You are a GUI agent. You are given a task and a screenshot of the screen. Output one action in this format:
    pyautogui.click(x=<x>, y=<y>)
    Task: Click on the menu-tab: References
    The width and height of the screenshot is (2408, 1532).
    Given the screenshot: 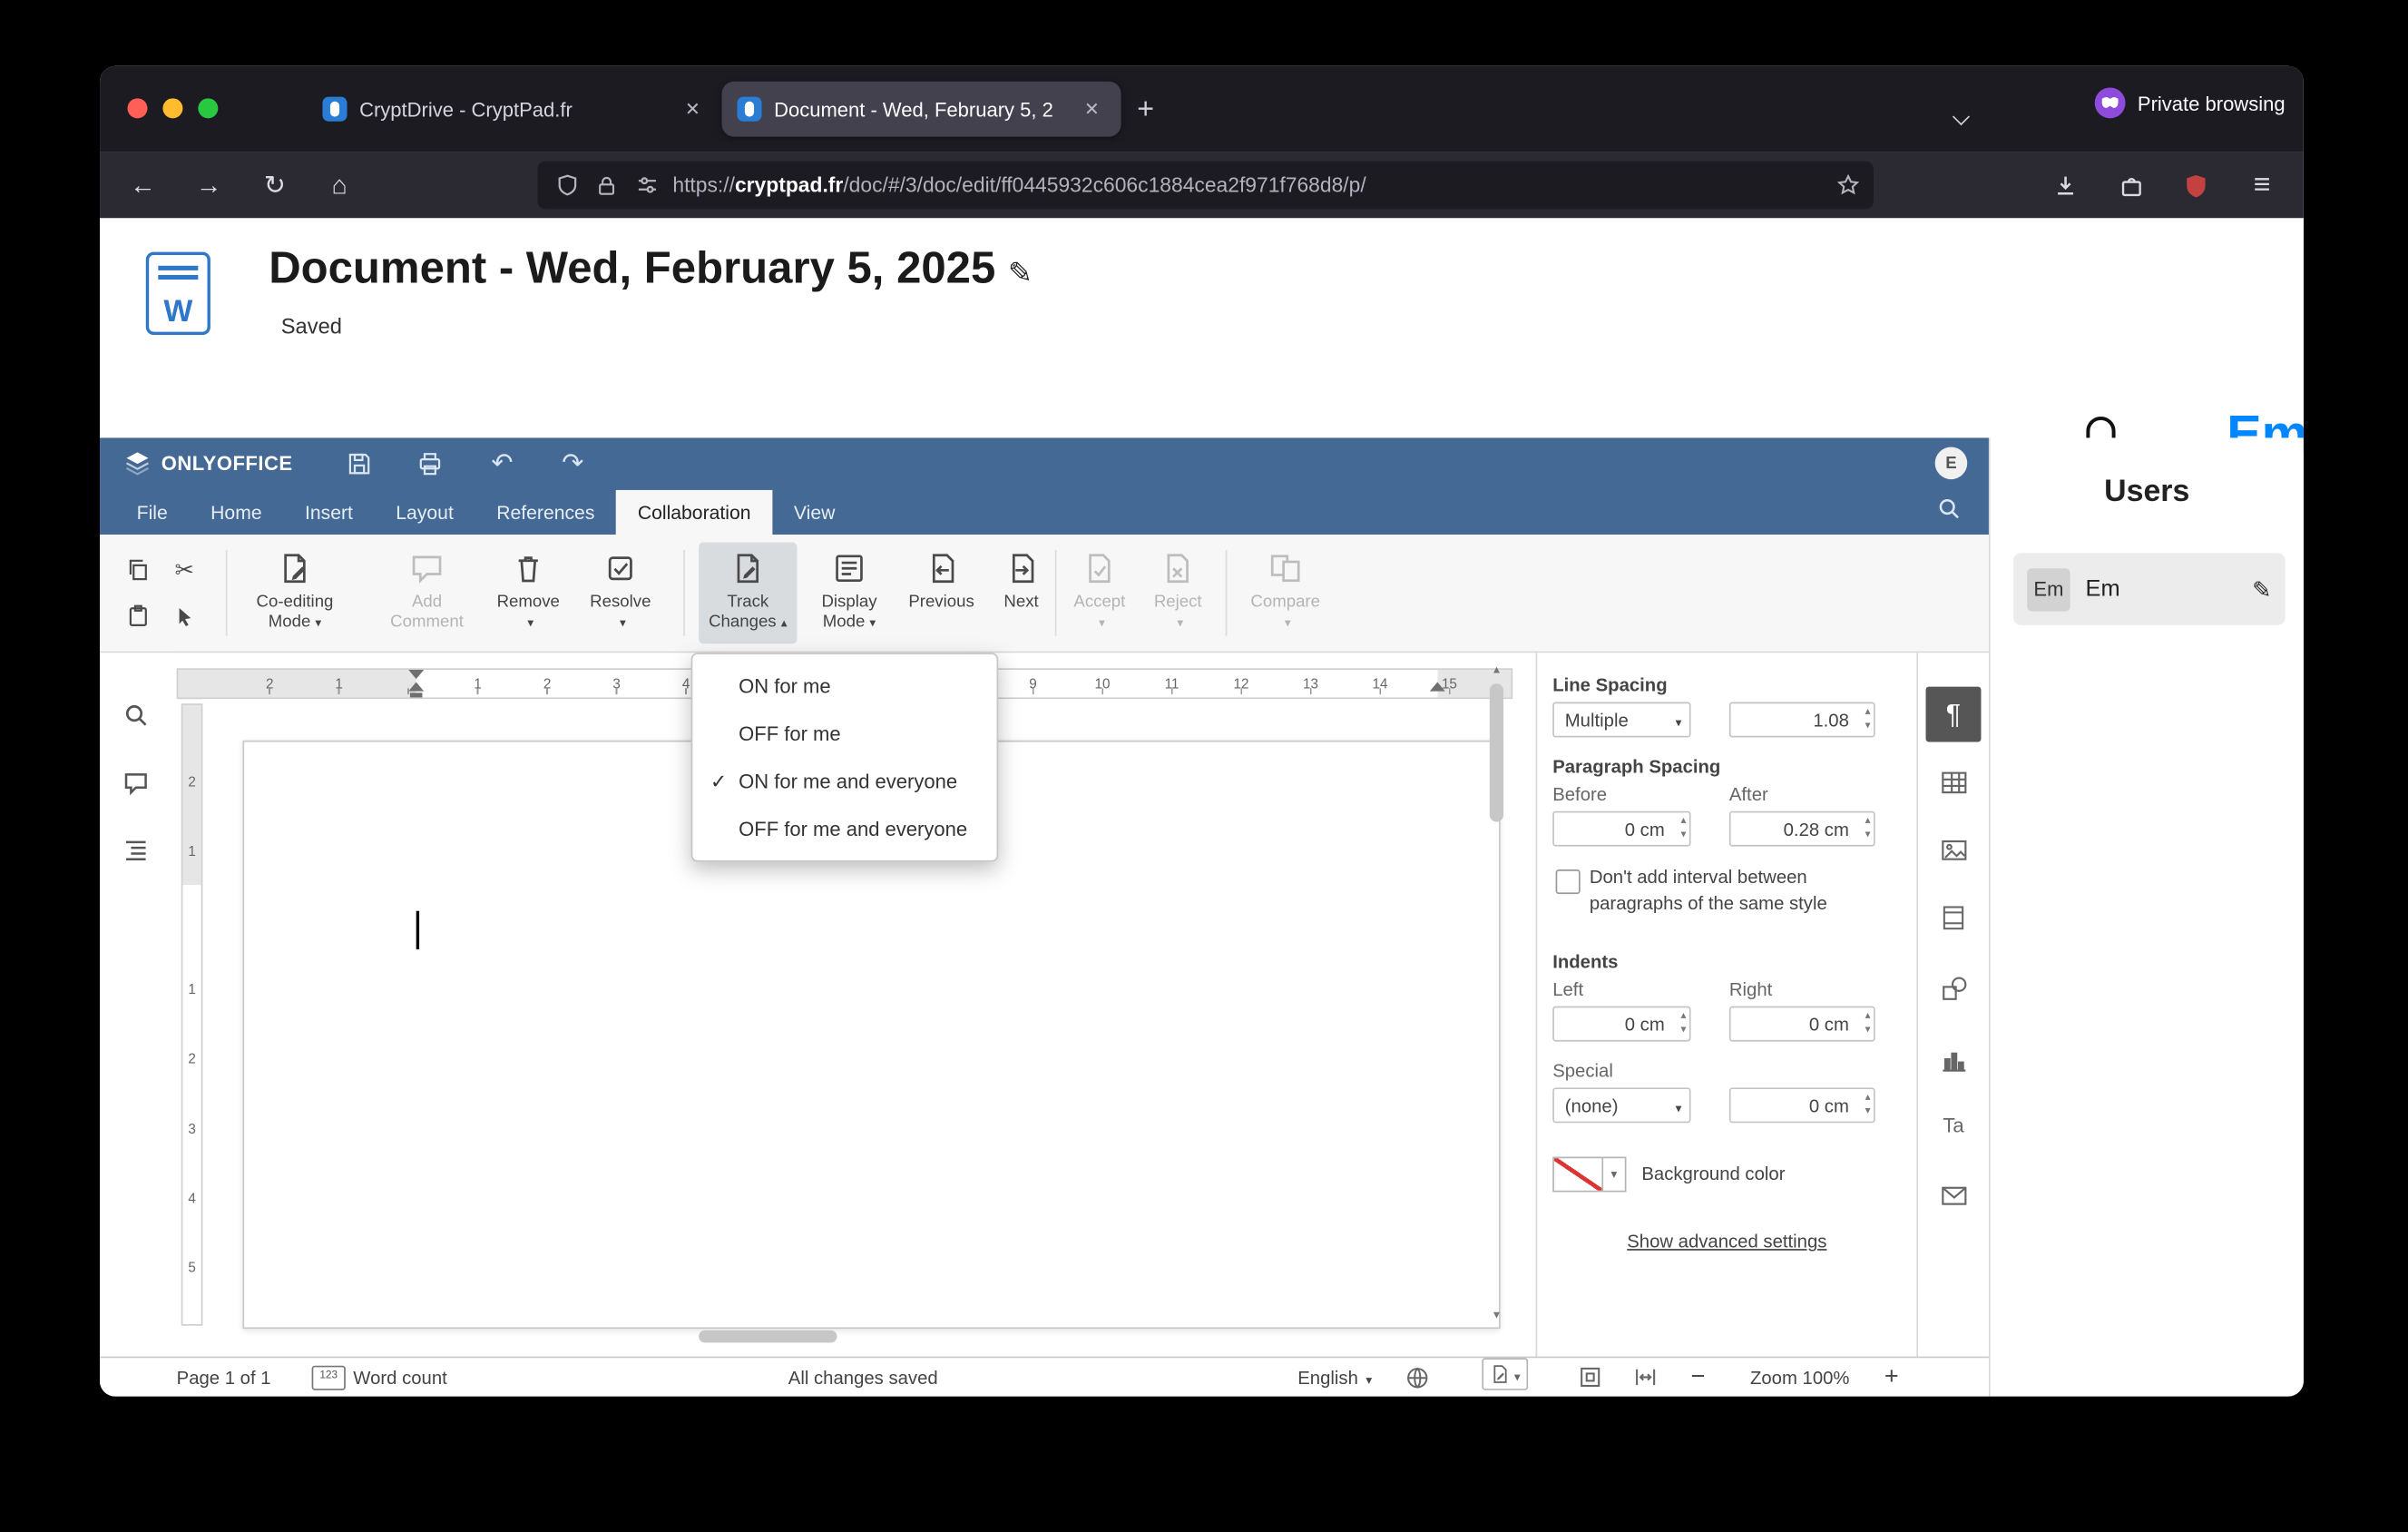 What is the action you would take?
    pyautogui.click(x=546, y=512)
    